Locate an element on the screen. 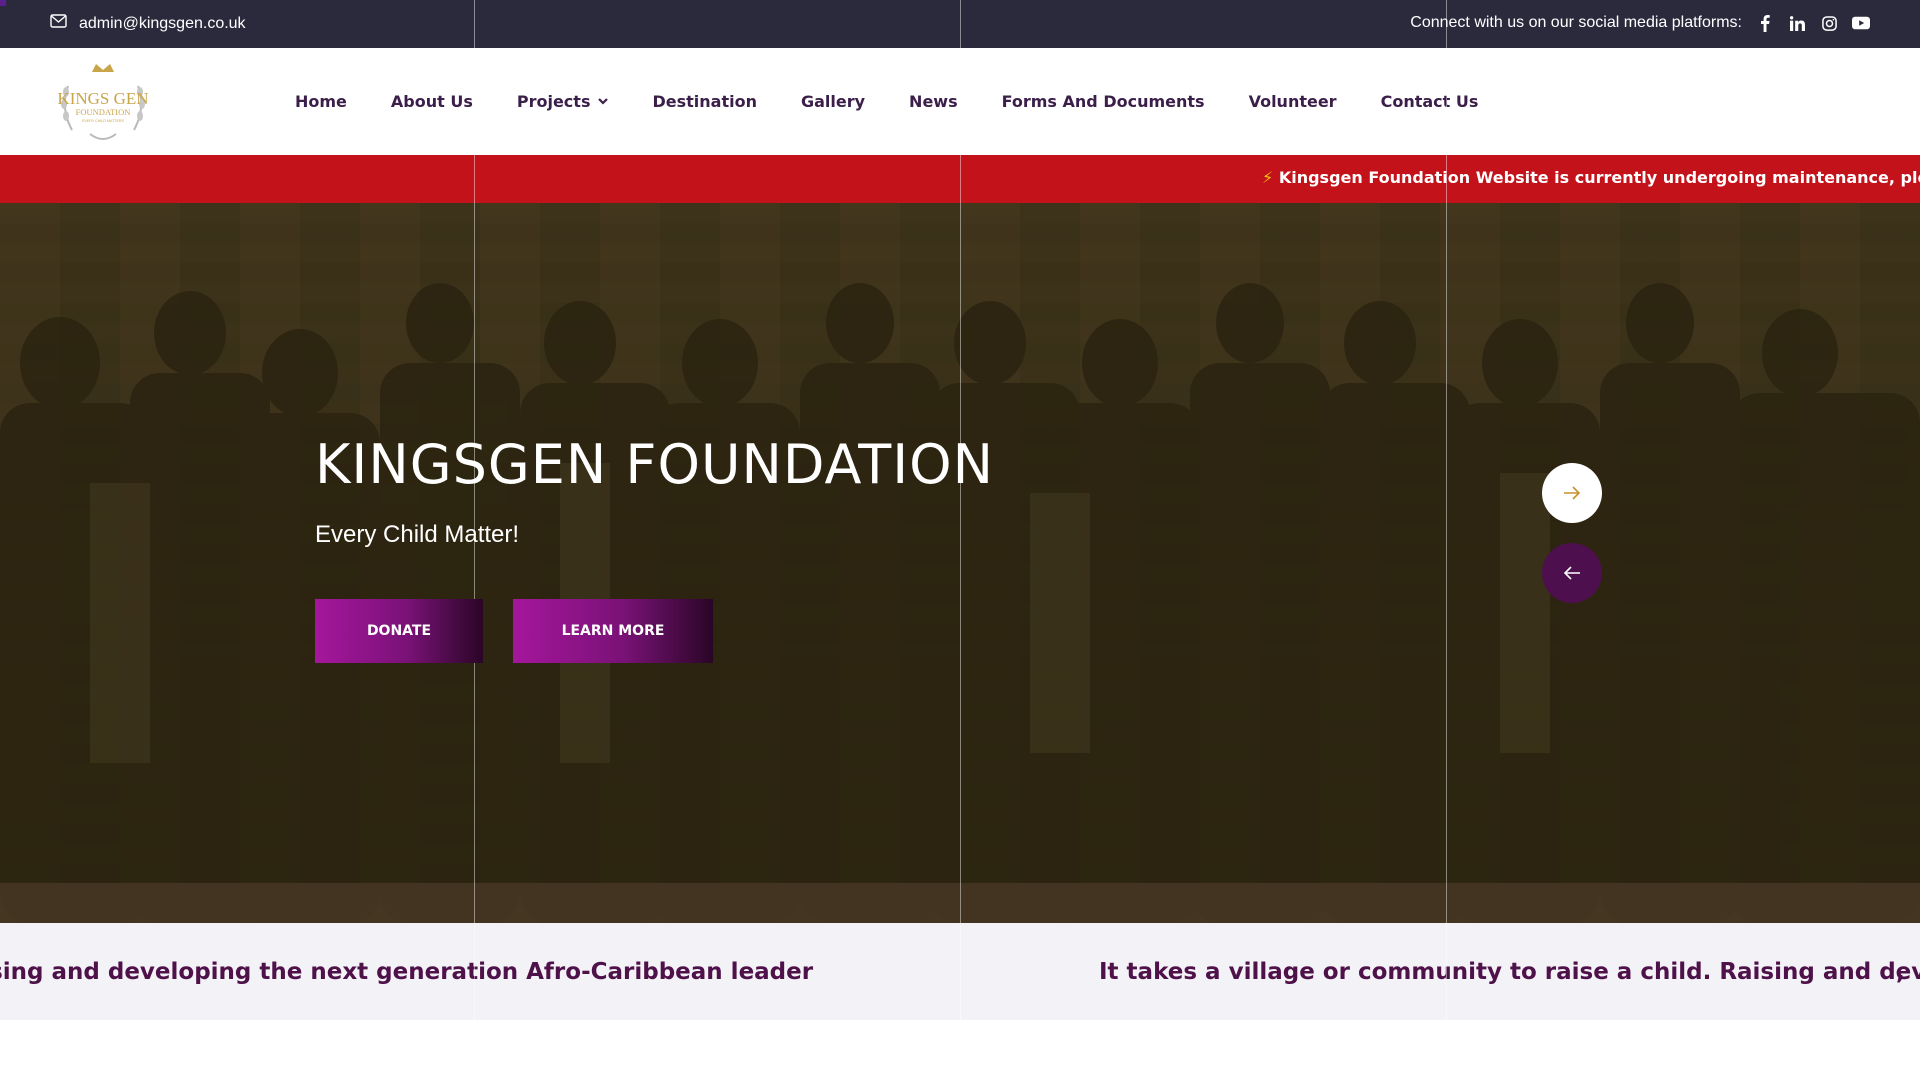 This screenshot has width=1920, height=1080. nav-news: News is located at coordinates (933, 101).